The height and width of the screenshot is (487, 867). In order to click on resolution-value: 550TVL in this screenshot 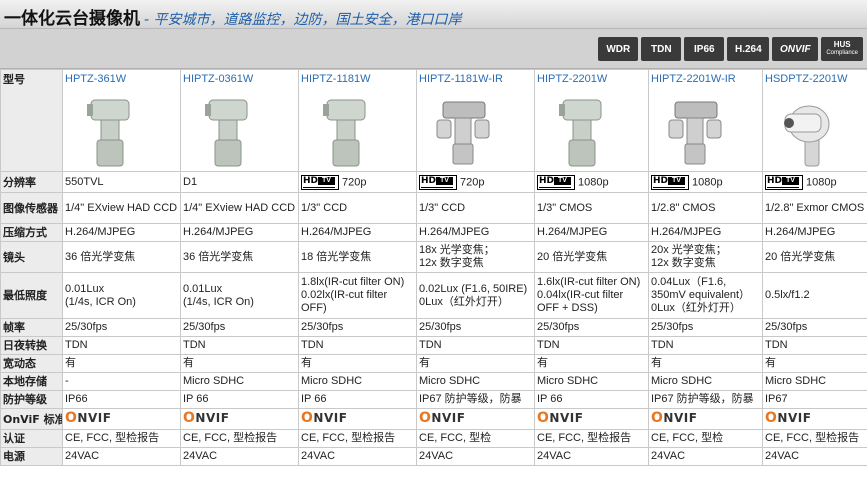, I will do `click(84, 181)`.